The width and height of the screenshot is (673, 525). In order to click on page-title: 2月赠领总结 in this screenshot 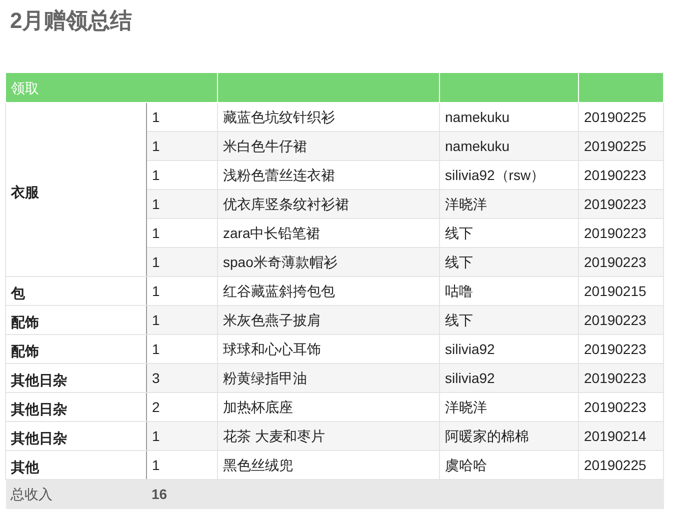, I will do `click(72, 21)`.